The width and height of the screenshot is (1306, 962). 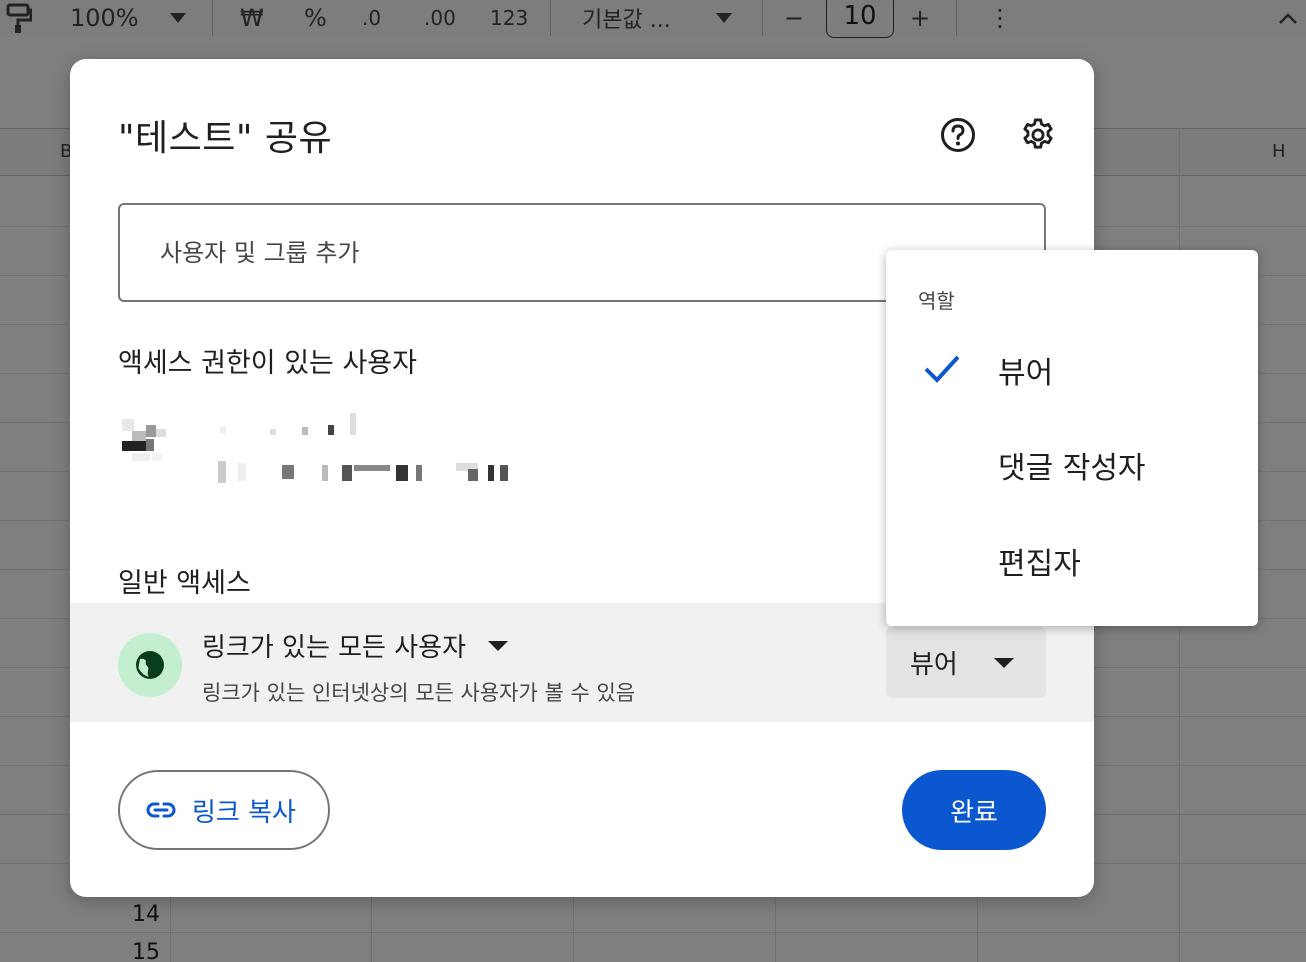 What do you see at coordinates (244, 812) in the screenshot?
I see `copy-link-label: 링크 복사` at bounding box center [244, 812].